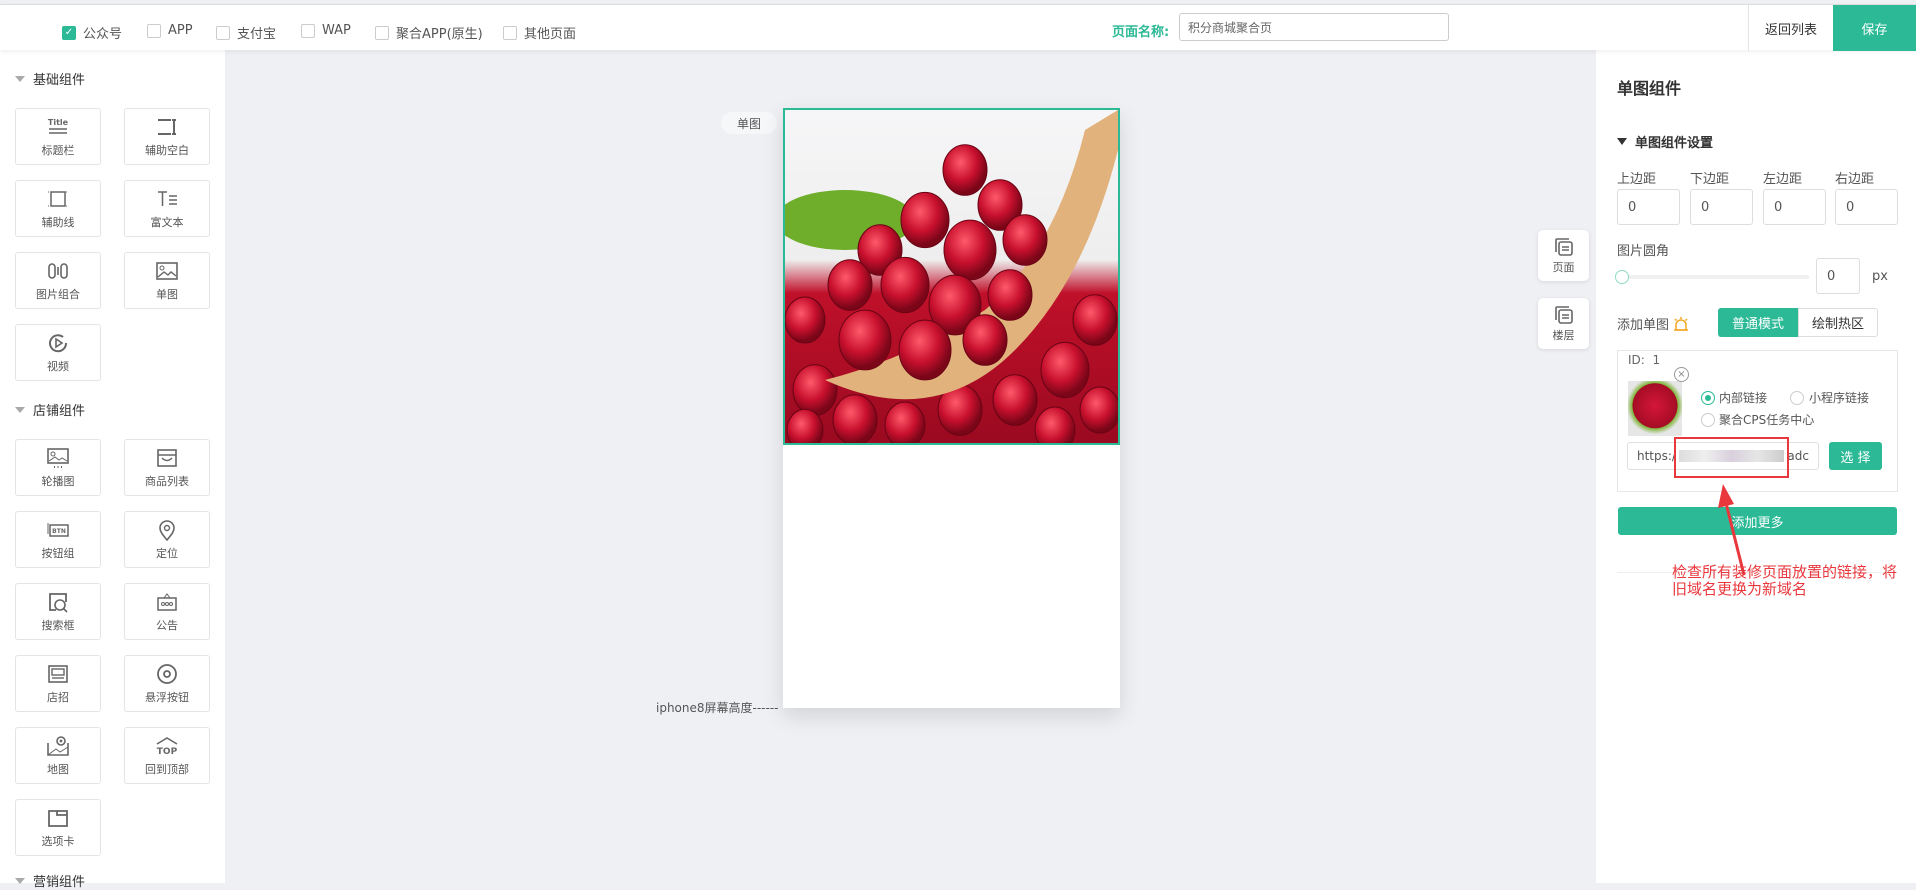 The image size is (1916, 890). I want to click on image-icon, so click(167, 270).